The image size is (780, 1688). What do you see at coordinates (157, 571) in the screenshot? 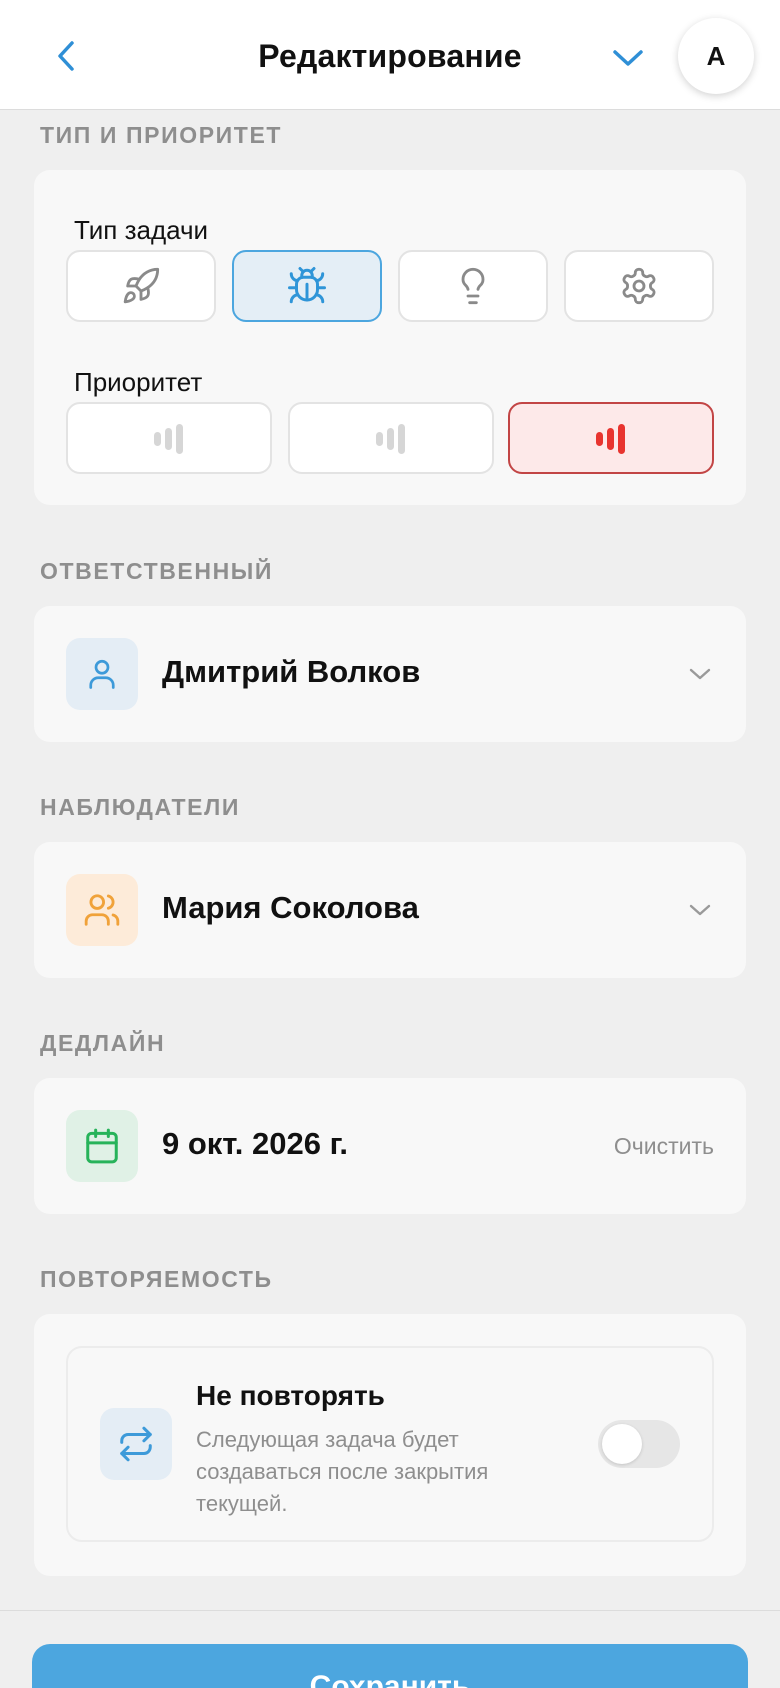
I see `section-label-assignee: ОТВЕТСТВЕННЫЙ` at bounding box center [157, 571].